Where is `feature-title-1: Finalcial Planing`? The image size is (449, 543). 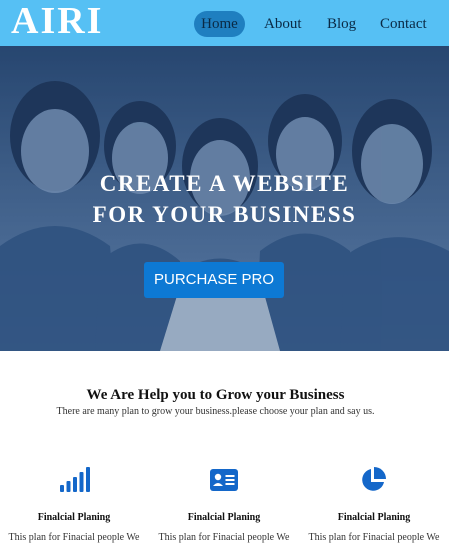
feature-title-1: Finalcial Planing is located at coordinates (74, 517).